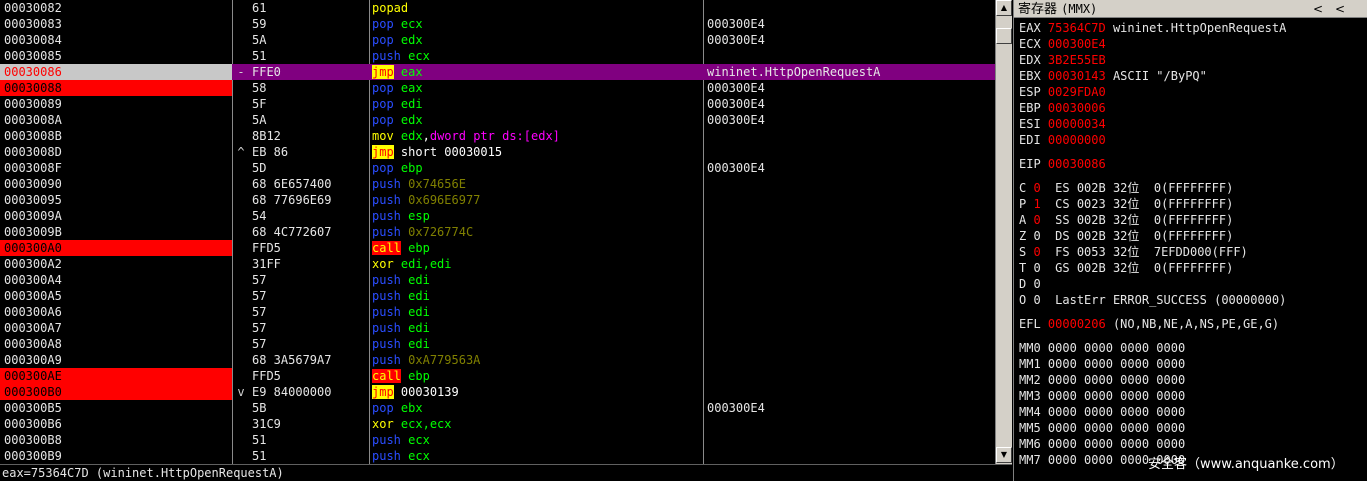 The height and width of the screenshot is (481, 1367). Describe the element at coordinates (537, 120) in the screenshot. I see `instruction-cell: pop edx` at that location.